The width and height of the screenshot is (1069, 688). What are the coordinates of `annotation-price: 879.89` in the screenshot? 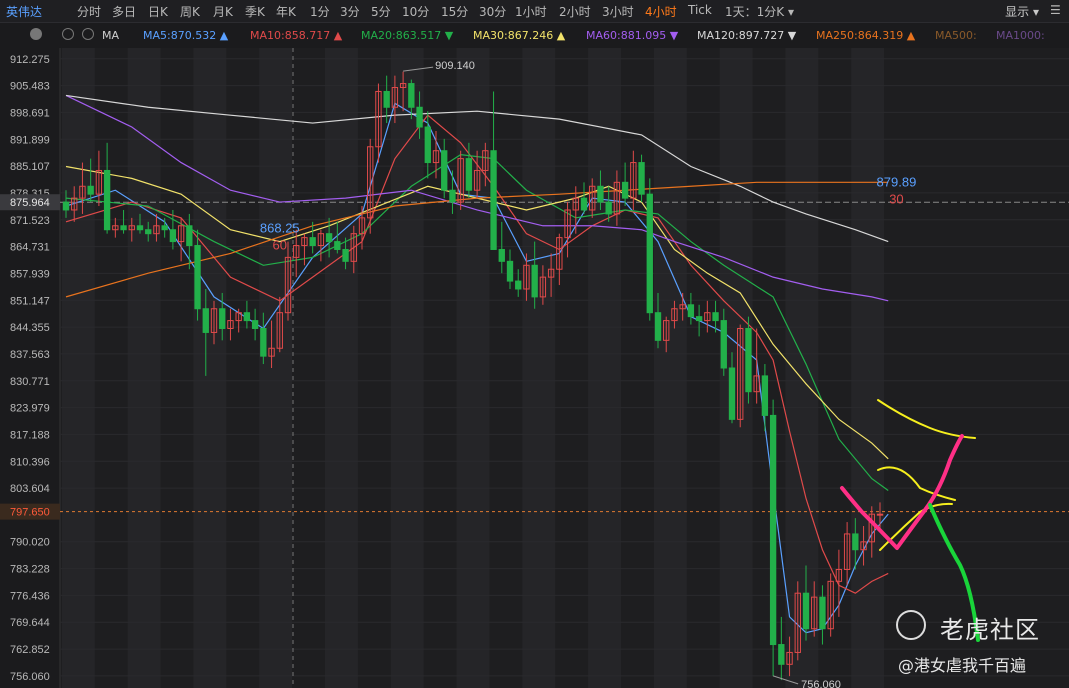 It's located at (897, 182).